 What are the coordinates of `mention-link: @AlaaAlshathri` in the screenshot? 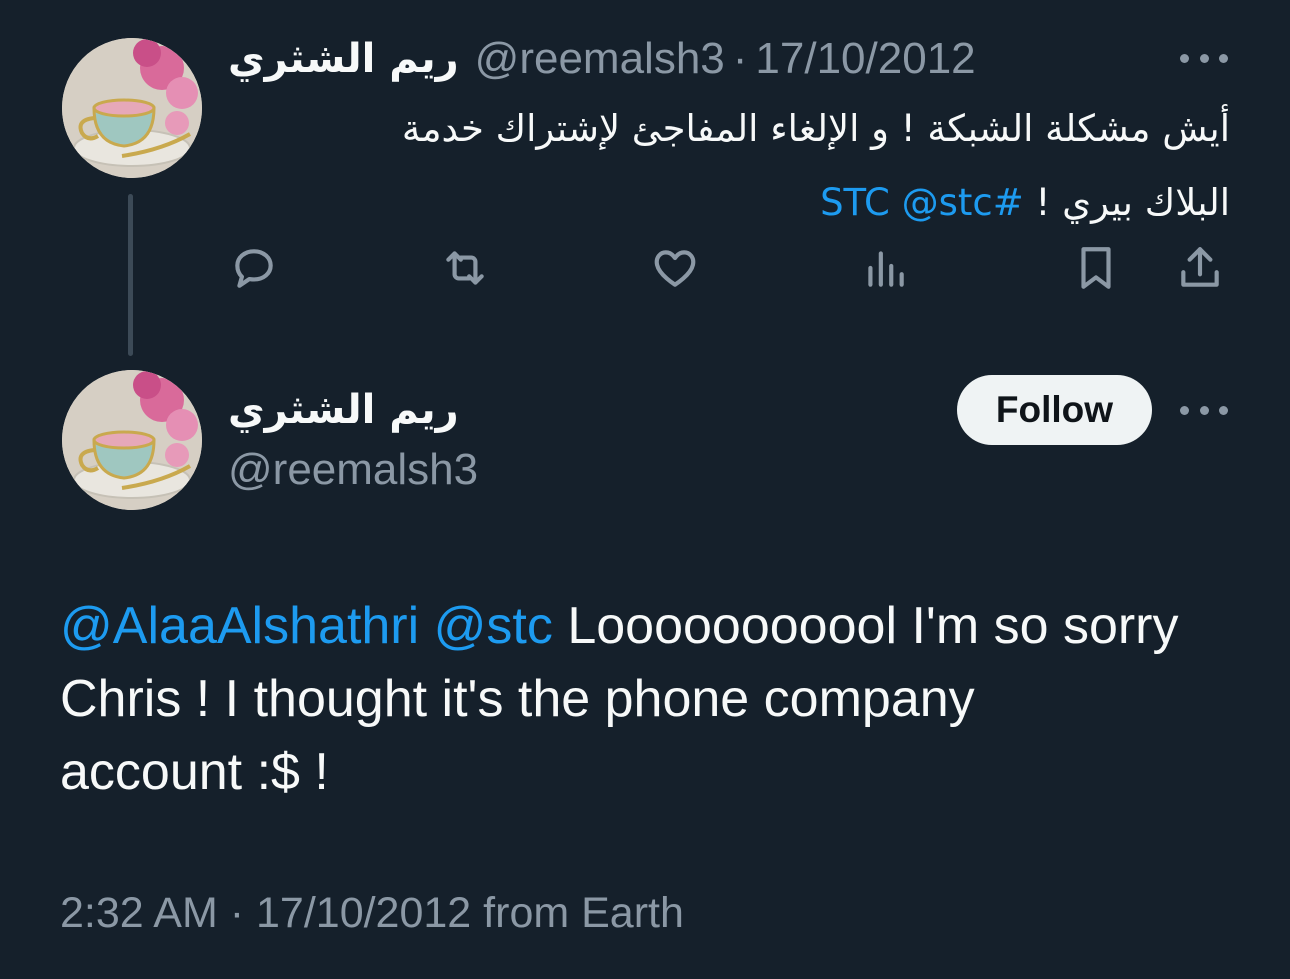 It's located at (239, 626).